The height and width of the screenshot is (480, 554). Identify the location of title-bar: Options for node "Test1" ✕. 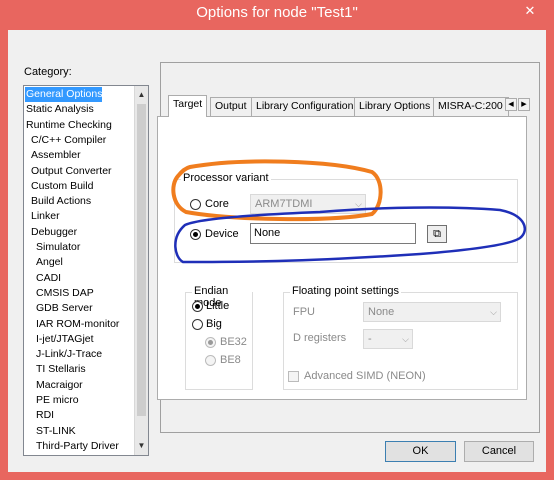
(277, 14).